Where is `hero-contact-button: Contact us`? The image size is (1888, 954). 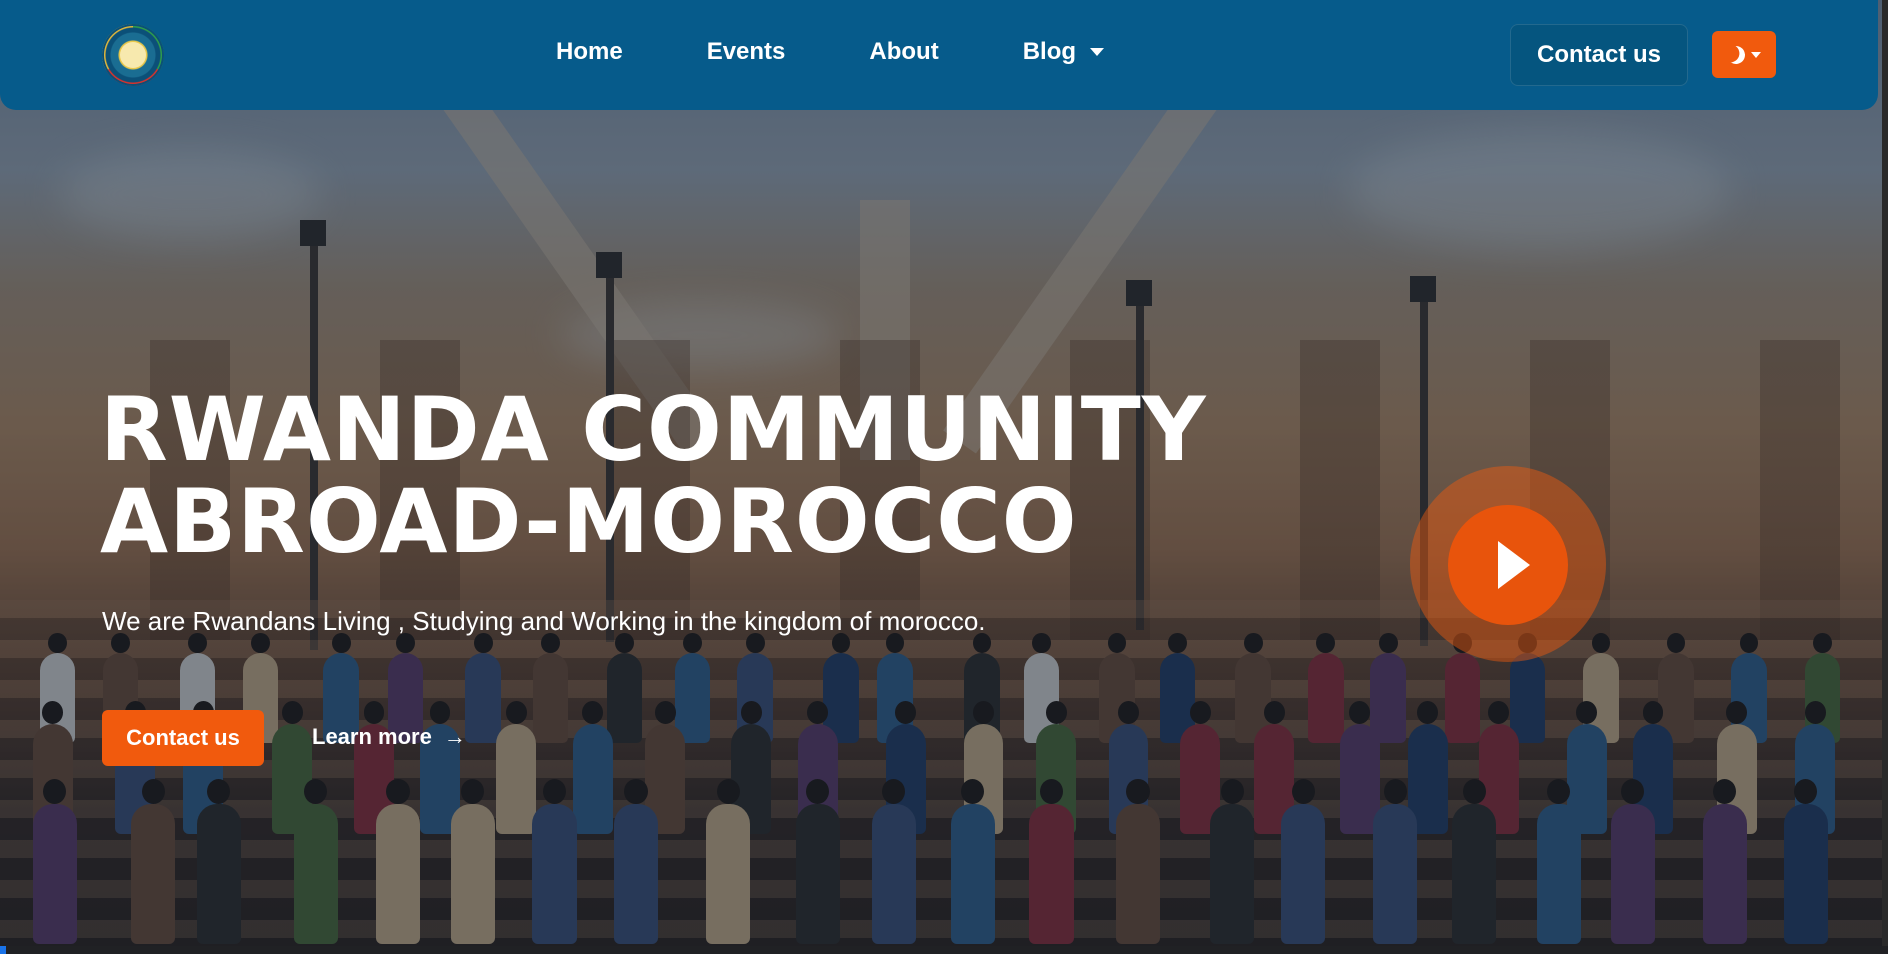
hero-contact-button: Contact us is located at coordinates (183, 738).